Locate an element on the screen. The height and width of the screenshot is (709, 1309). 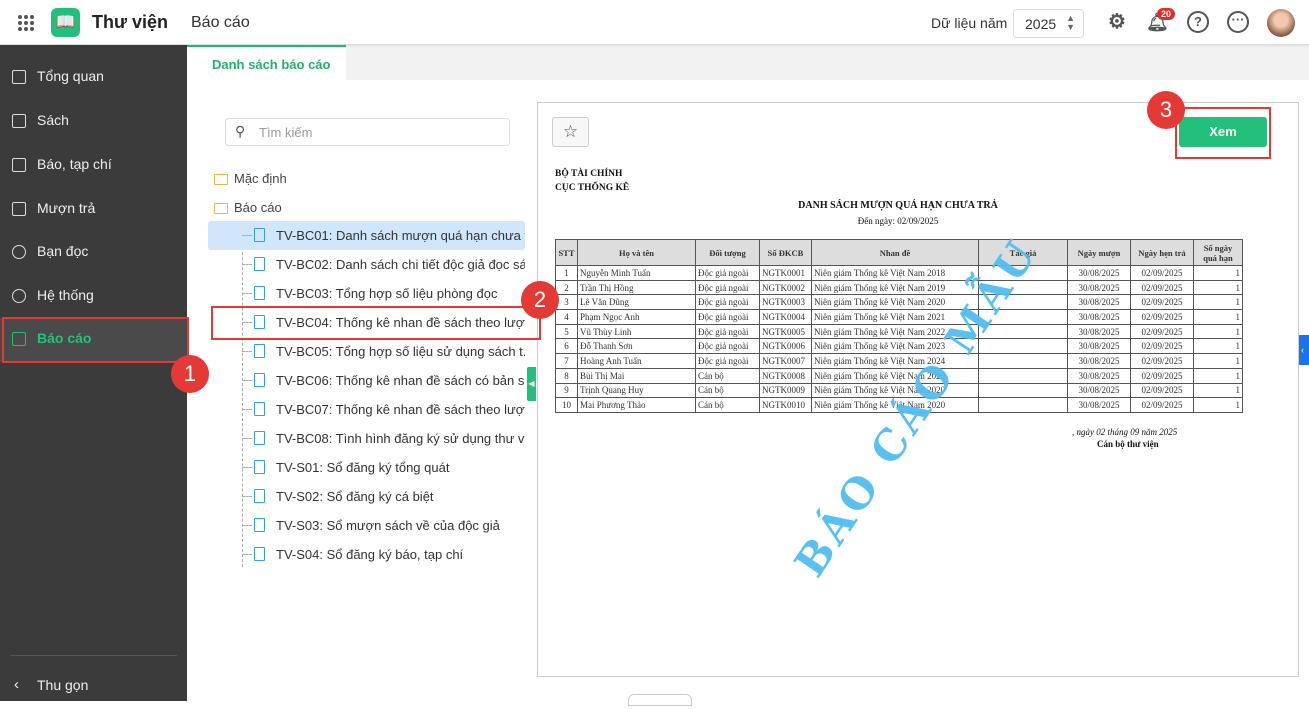
collapse-panel-button: ◀ is located at coordinates (531, 384).